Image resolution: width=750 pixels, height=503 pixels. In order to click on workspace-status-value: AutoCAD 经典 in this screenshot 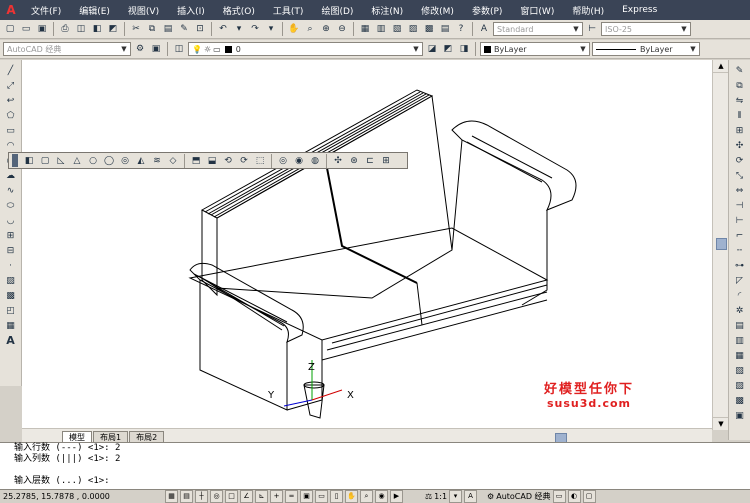, I will do `click(523, 496)`.